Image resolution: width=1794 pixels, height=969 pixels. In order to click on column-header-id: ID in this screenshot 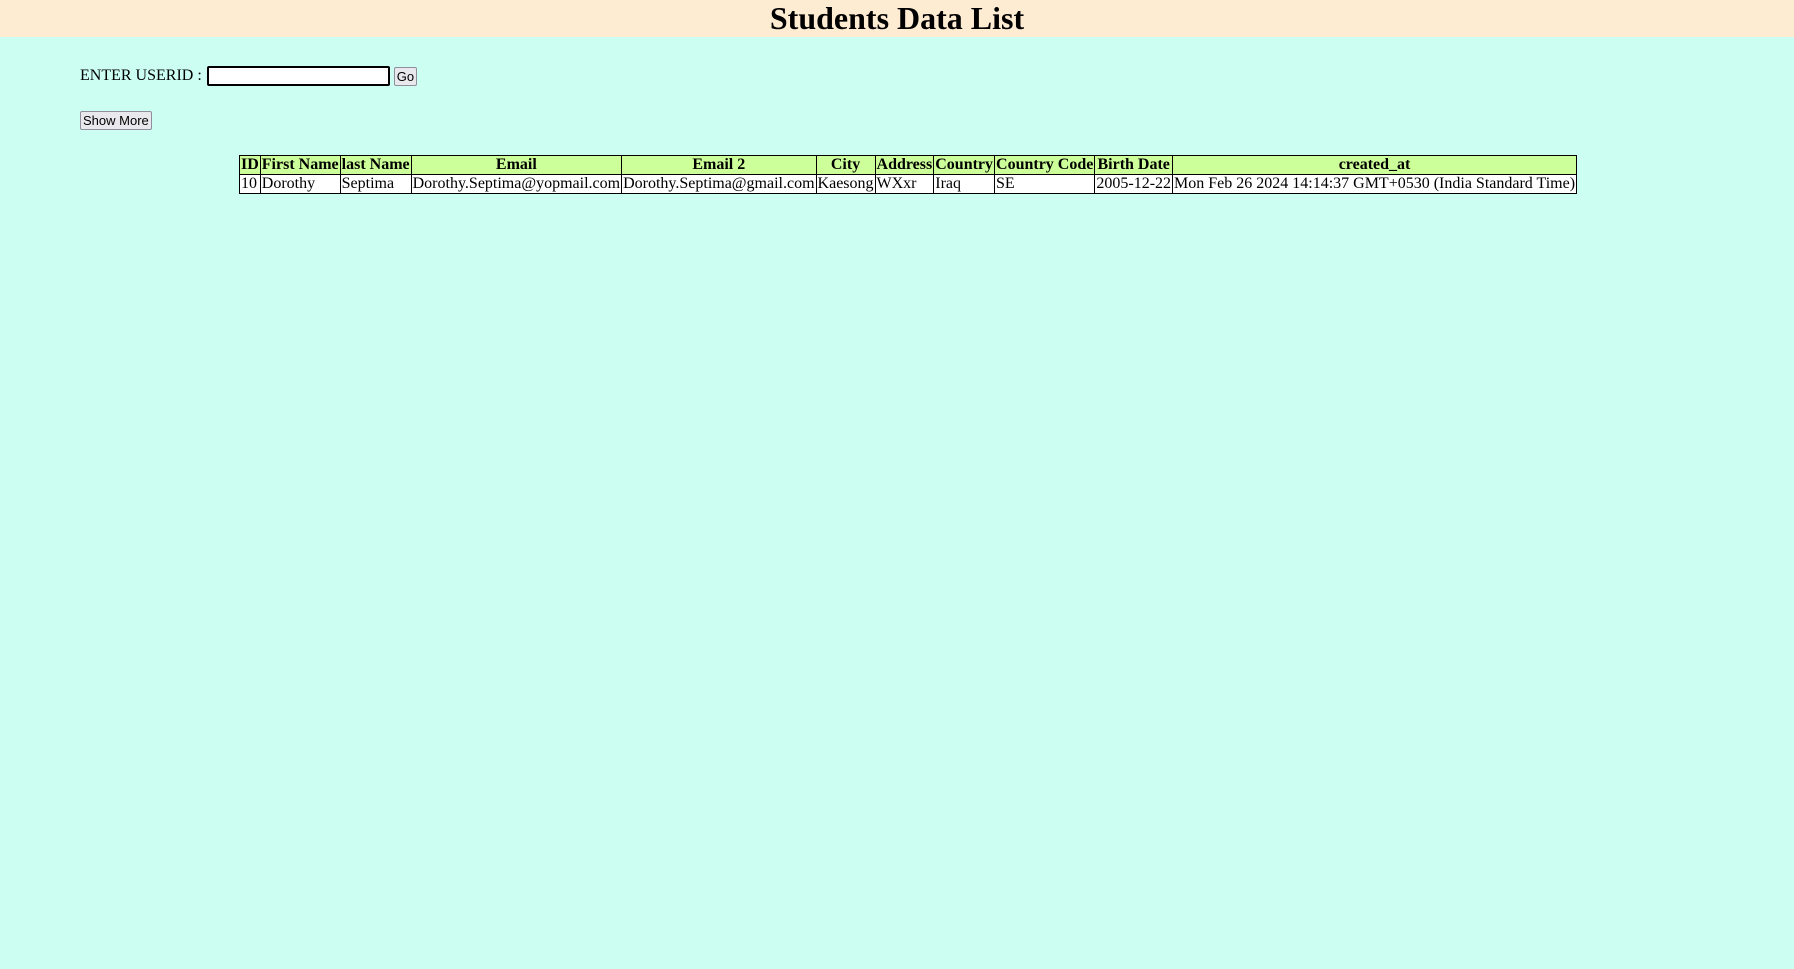, I will do `click(250, 165)`.